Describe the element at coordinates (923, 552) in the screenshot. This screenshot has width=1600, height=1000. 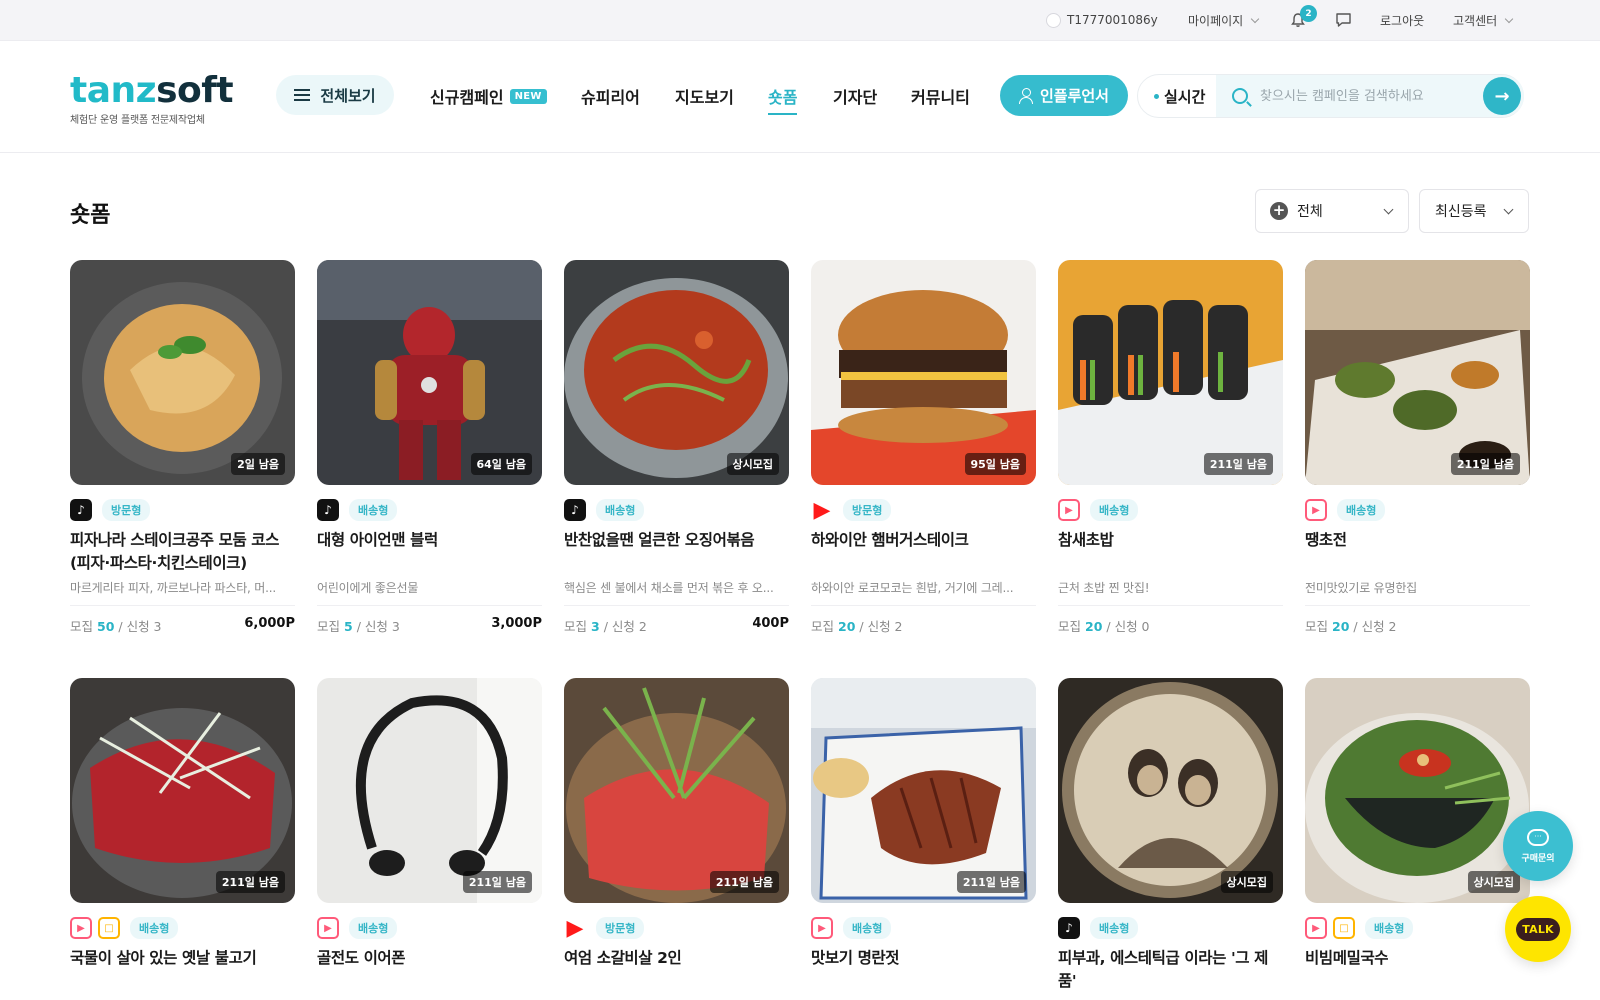
I see `campaign-title: 하와이안 햄버거스테이크` at that location.